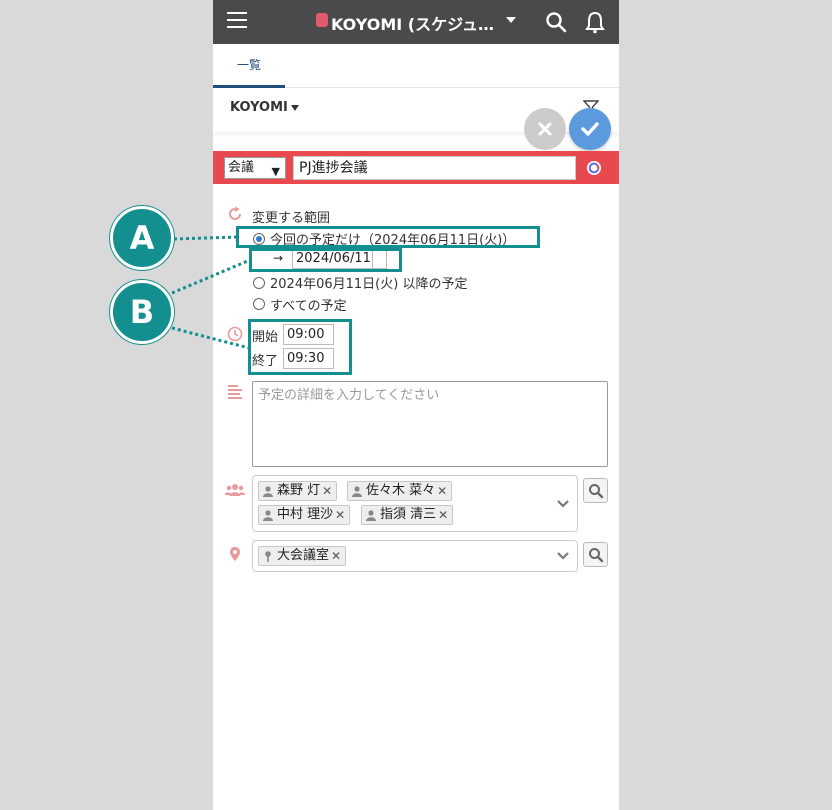 Image resolution: width=832 pixels, height=810 pixels. What do you see at coordinates (211, 292) in the screenshot?
I see `callout-connectors` at bounding box center [211, 292].